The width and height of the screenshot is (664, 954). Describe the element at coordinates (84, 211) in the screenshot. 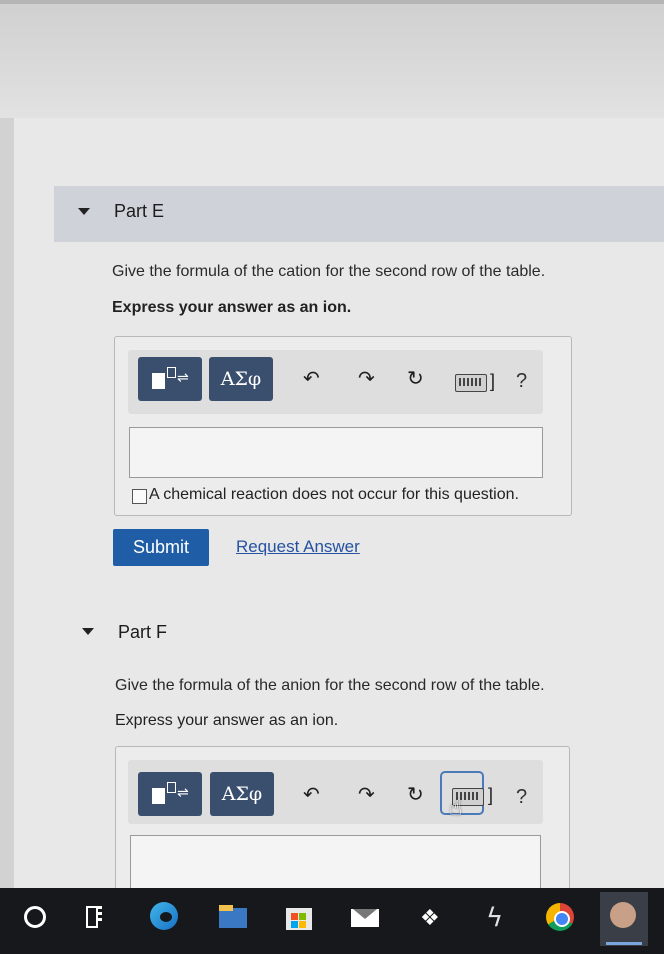

I see `collapse-caret-icon` at that location.